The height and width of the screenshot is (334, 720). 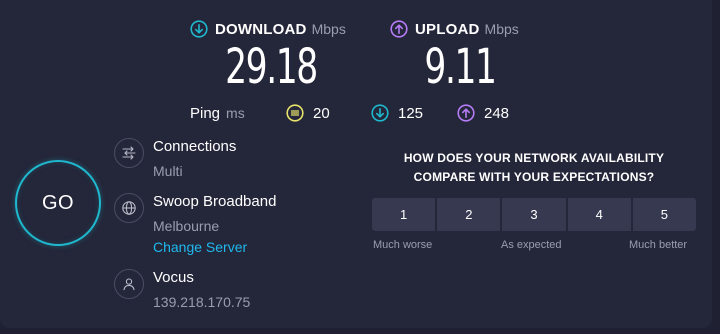 I want to click on ping-label: Ping, so click(x=205, y=113).